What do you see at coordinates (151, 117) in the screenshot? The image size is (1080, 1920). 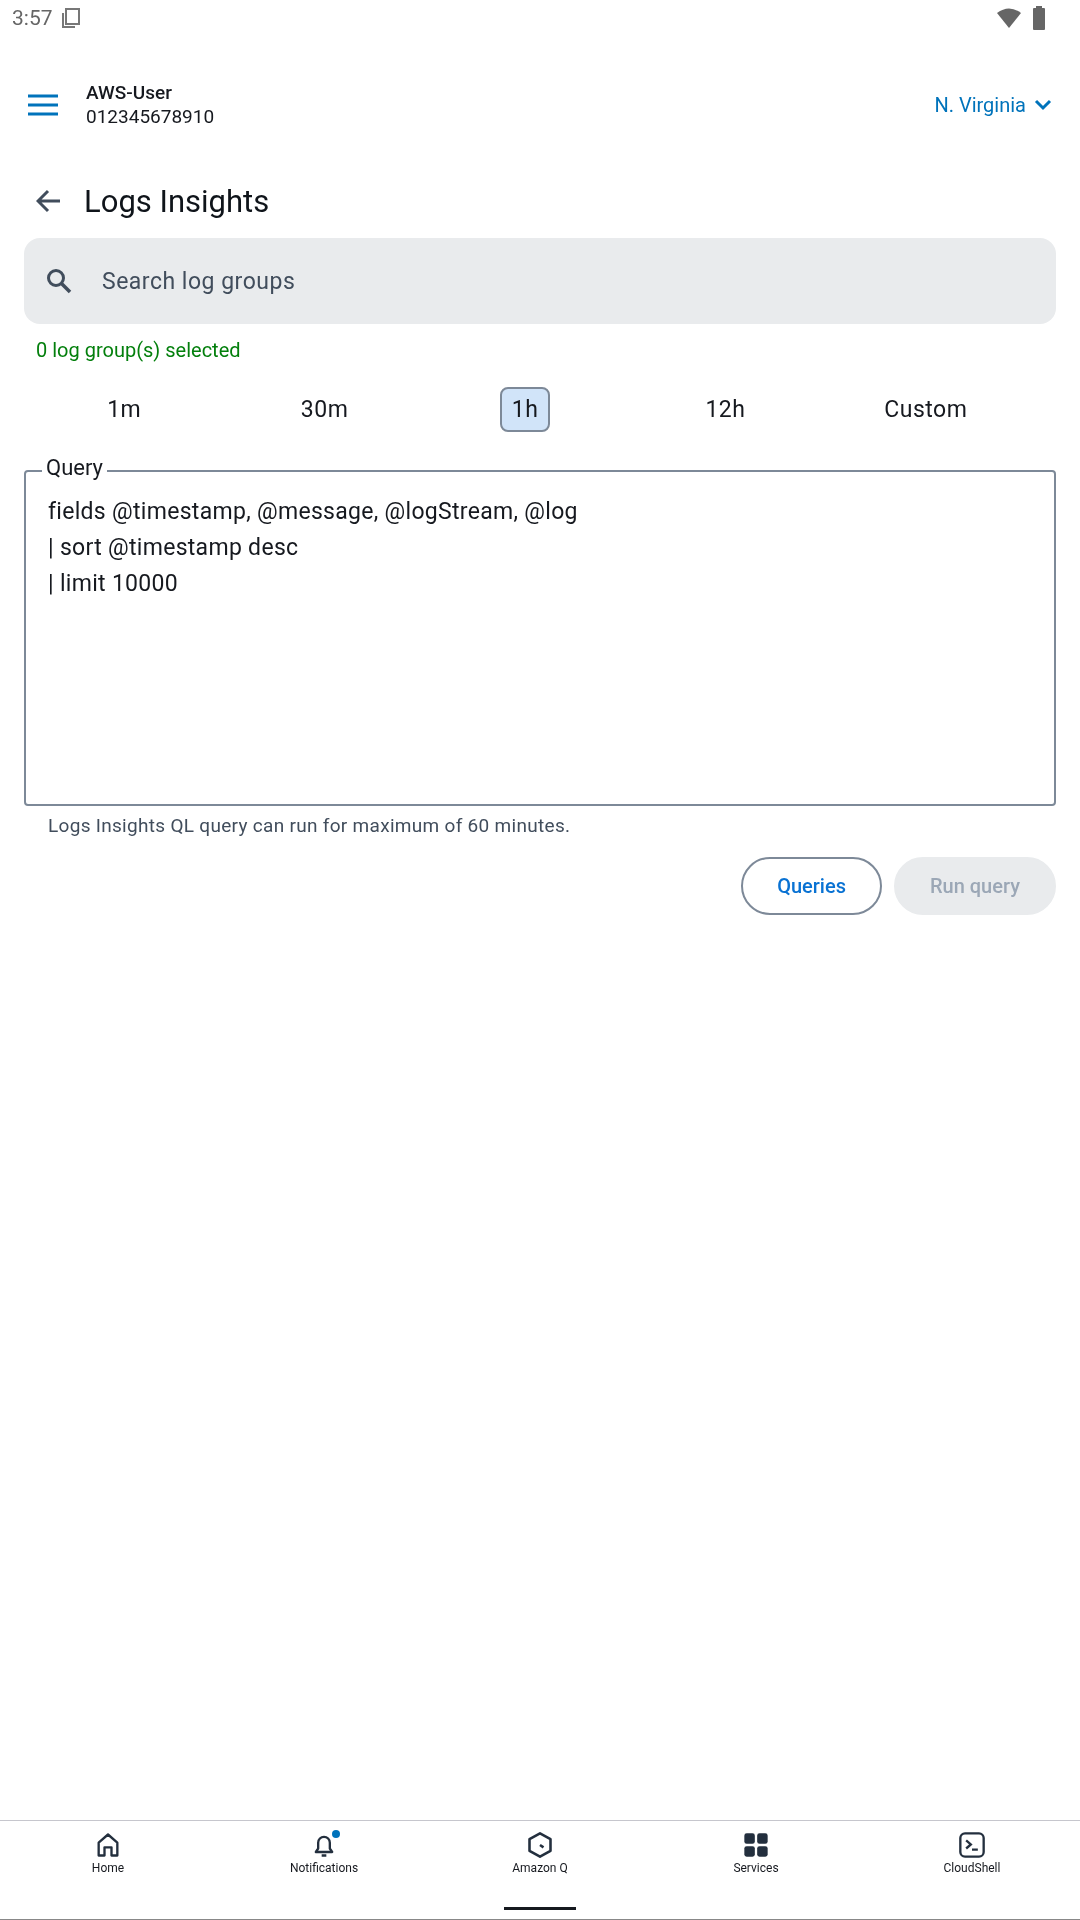 I see `account-id: 012345678910` at bounding box center [151, 117].